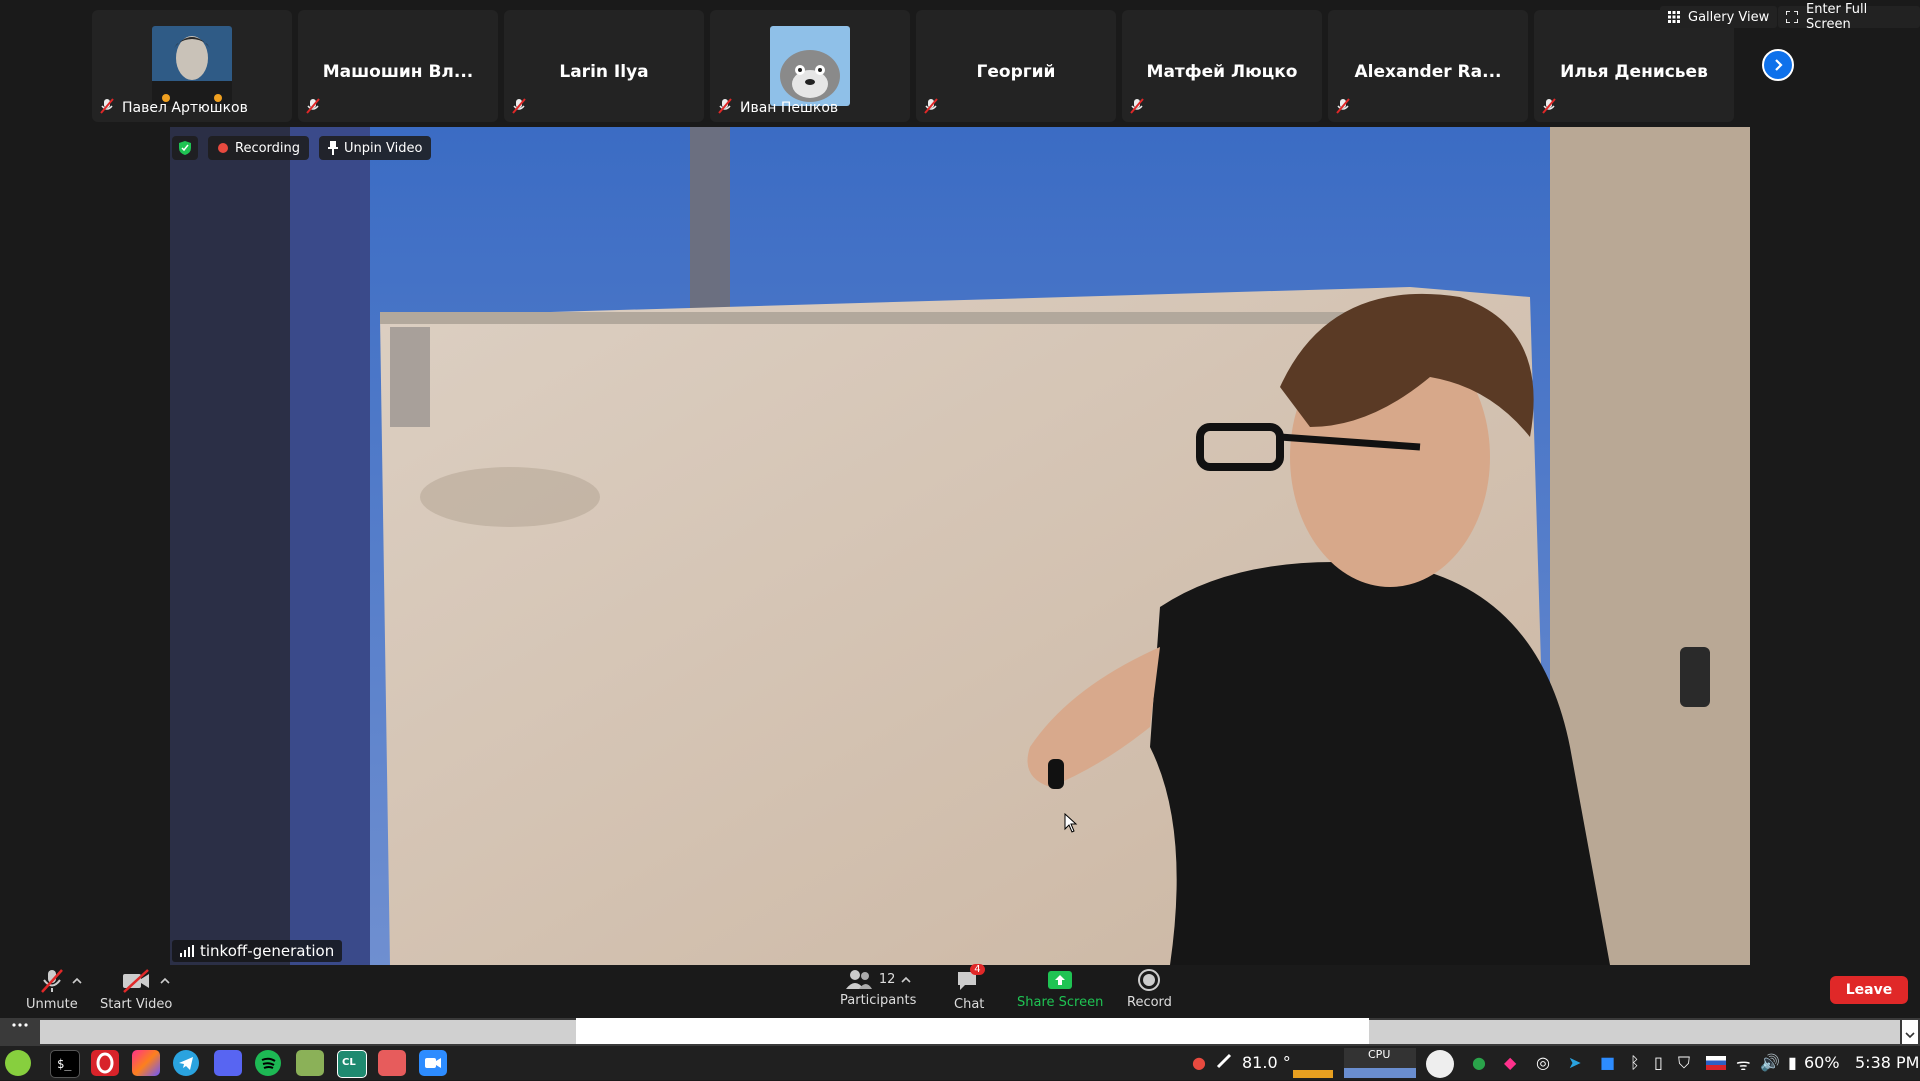 This screenshot has height=1081, width=1920. I want to click on svg-text: CL, so click(349, 1062).